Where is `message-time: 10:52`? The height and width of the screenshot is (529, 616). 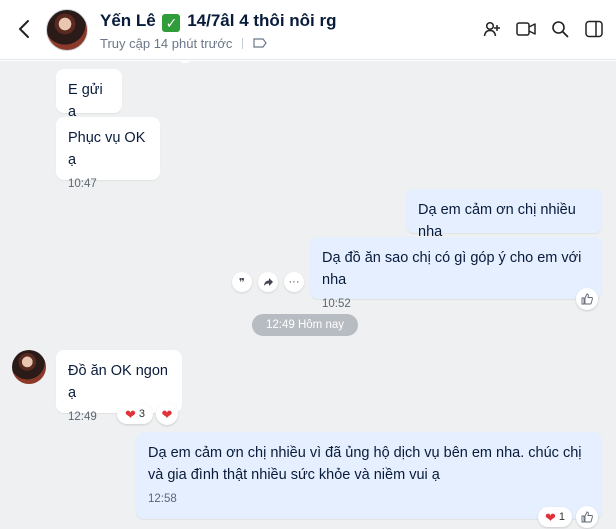
message-time: 10:52 is located at coordinates (336, 304).